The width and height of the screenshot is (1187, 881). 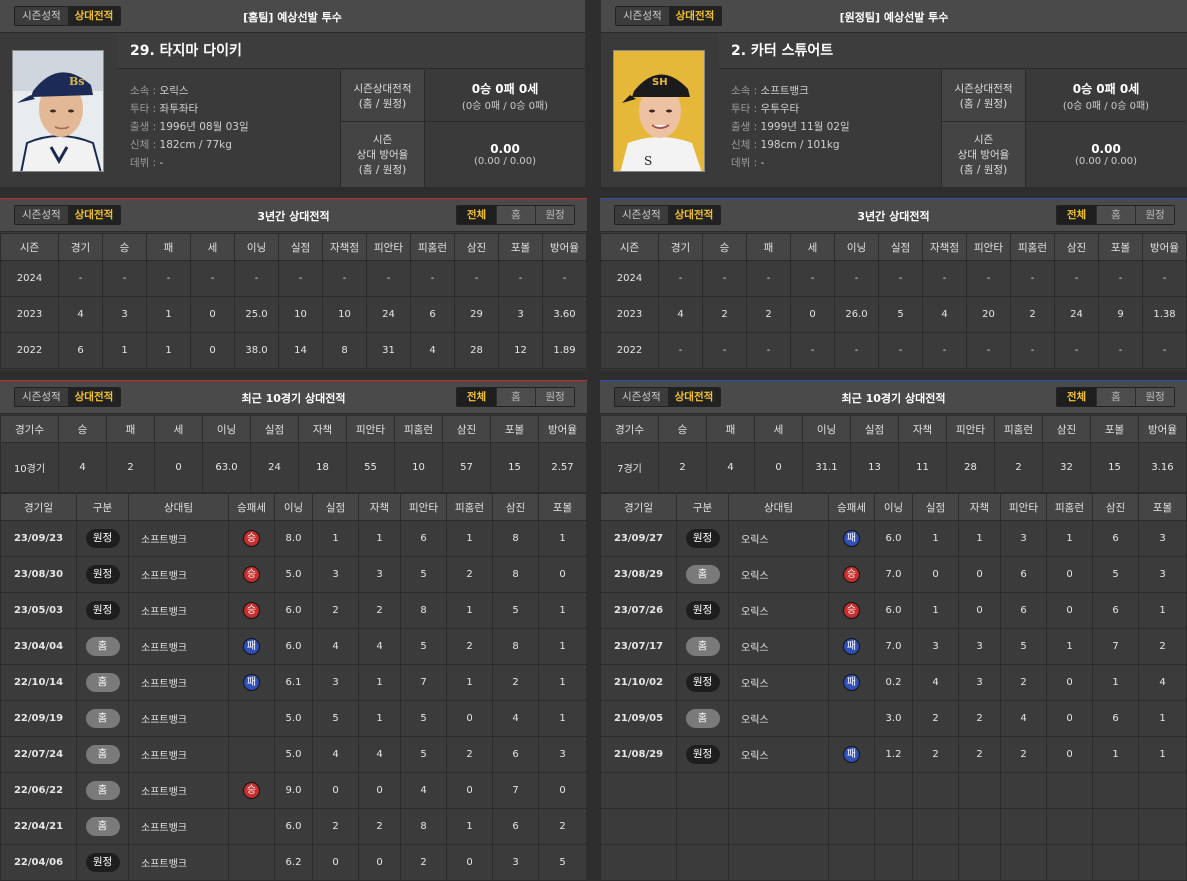 What do you see at coordinates (38, 610) in the screenshot?
I see `game-date: 23/05/03` at bounding box center [38, 610].